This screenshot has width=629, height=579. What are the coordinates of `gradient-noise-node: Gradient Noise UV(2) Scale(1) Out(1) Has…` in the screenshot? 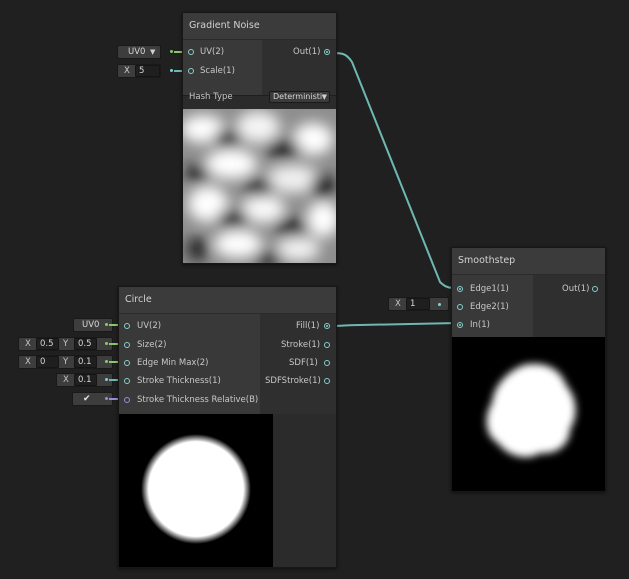 It's located at (259, 138).